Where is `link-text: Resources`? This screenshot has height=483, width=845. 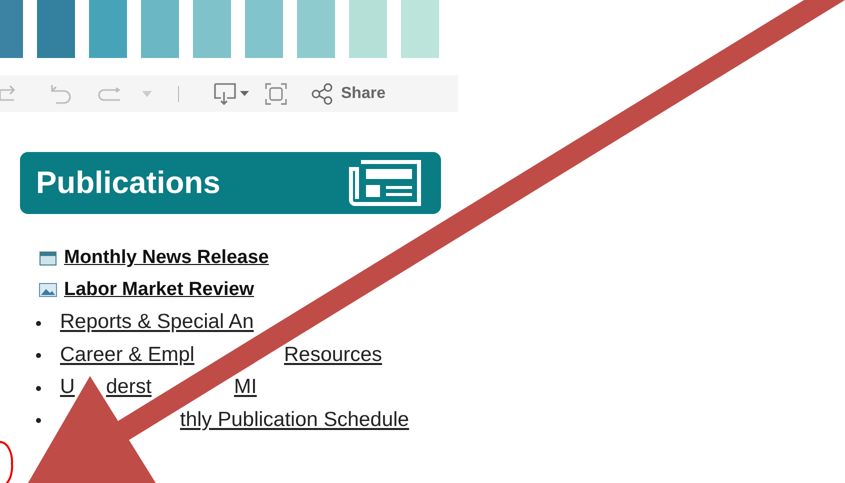 link-text: Resources is located at coordinates (333, 355).